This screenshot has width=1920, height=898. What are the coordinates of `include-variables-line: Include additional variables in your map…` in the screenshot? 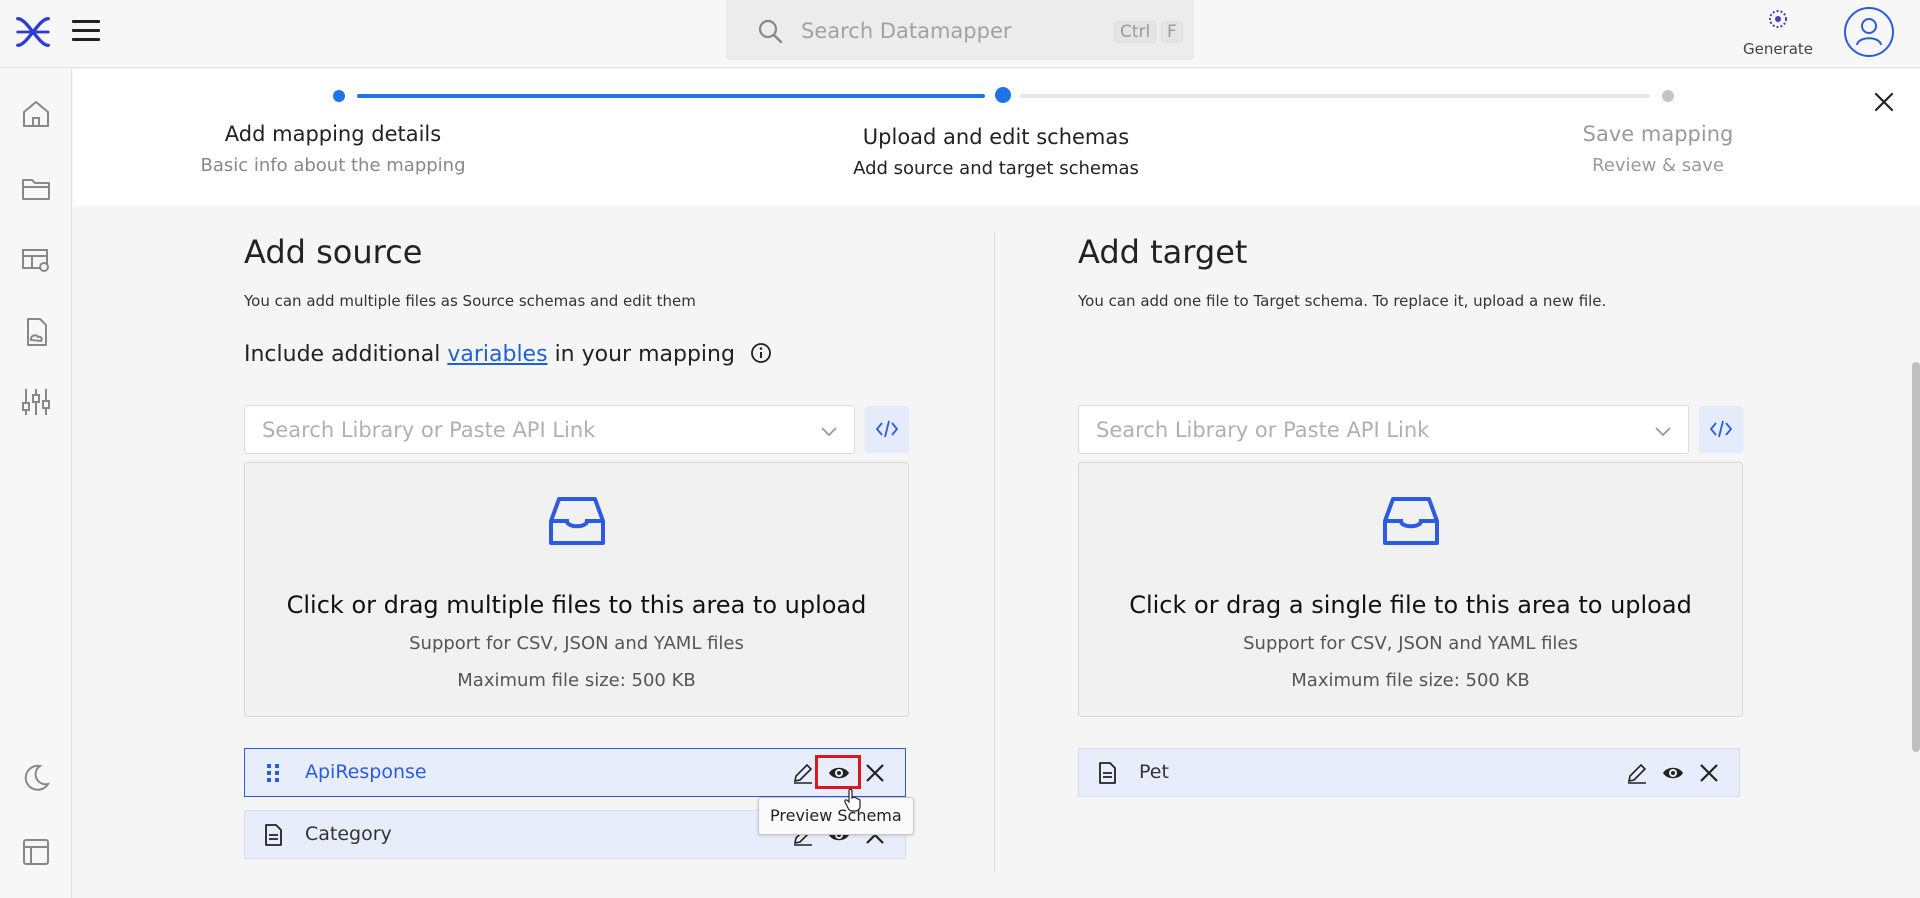 It's located at (508, 354).